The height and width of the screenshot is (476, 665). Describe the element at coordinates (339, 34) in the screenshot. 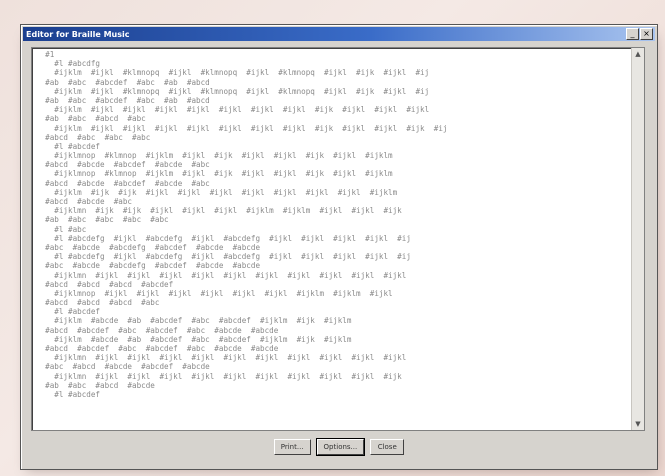

I see `title-bar: Editor for Braille Music _ ×` at that location.